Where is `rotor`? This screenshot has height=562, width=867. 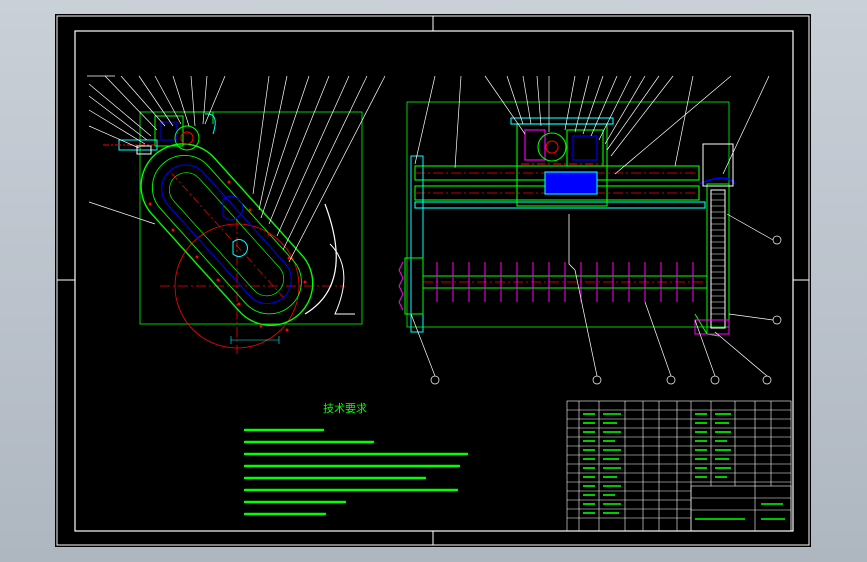 rotor is located at coordinates (565, 258).